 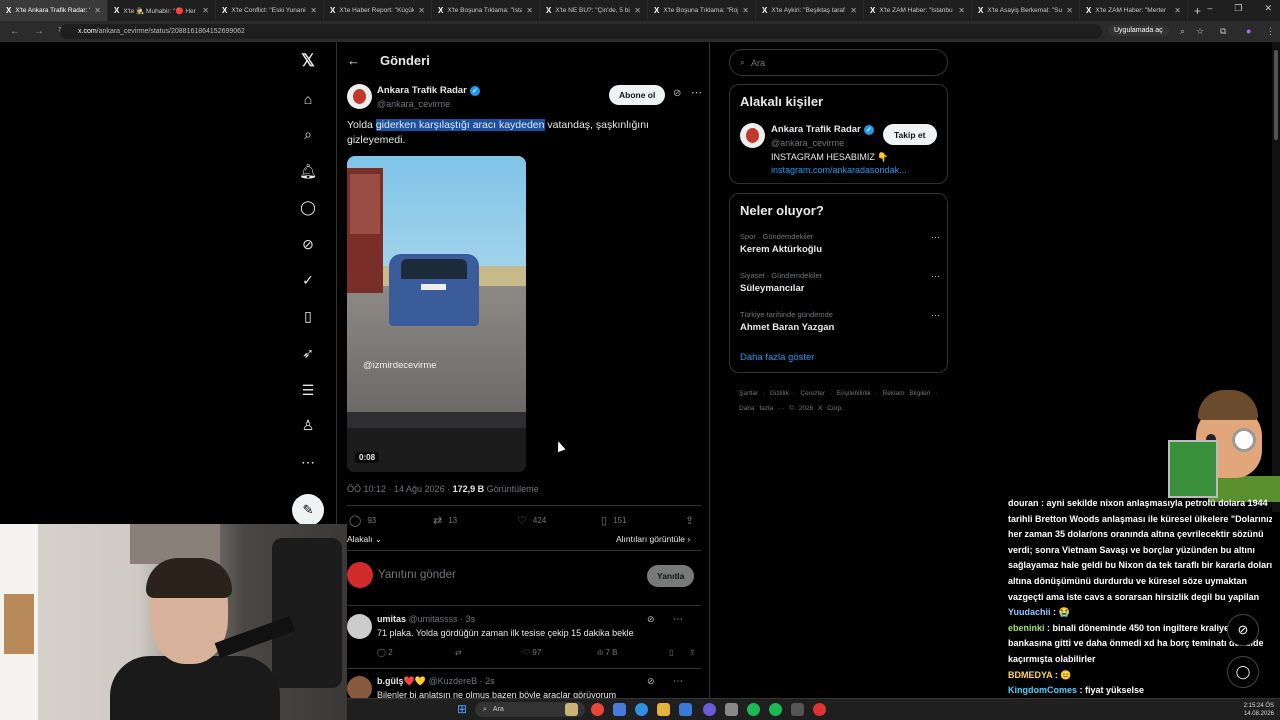 I want to click on edge-icon, so click(x=641, y=709).